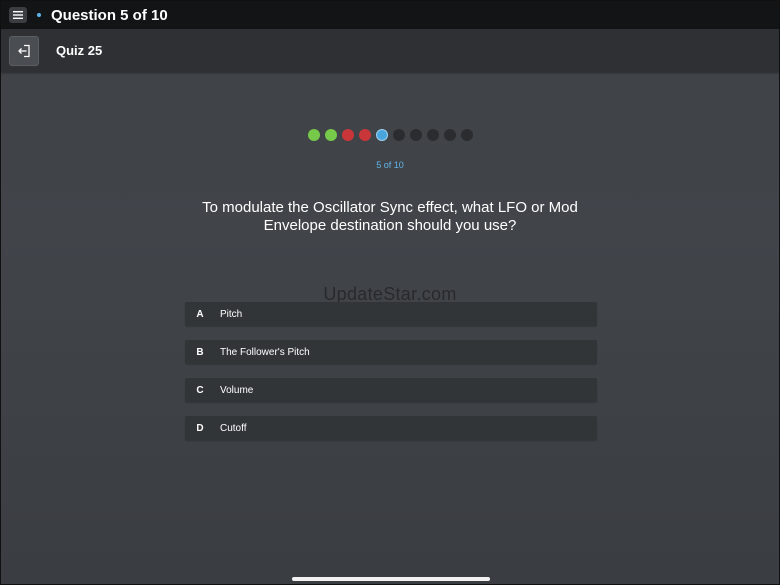 This screenshot has height=585, width=780. I want to click on progress-dot-7-pending, so click(415, 135).